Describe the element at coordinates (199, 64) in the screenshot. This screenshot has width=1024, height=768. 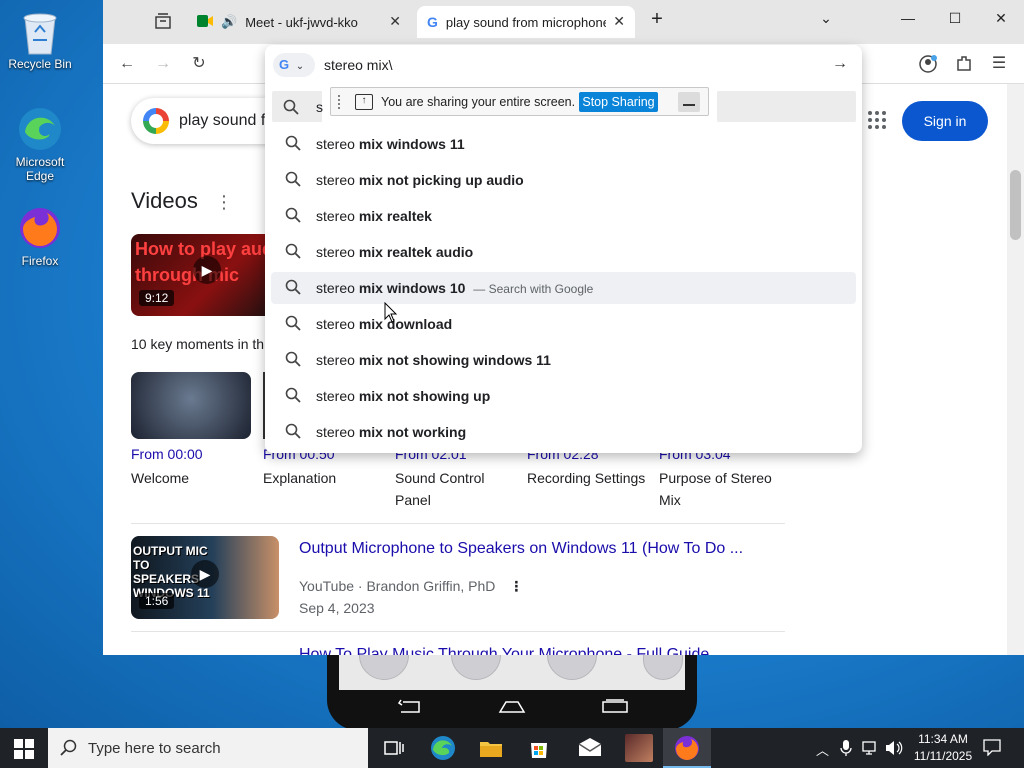
I see `reload-icon: ↻` at that location.